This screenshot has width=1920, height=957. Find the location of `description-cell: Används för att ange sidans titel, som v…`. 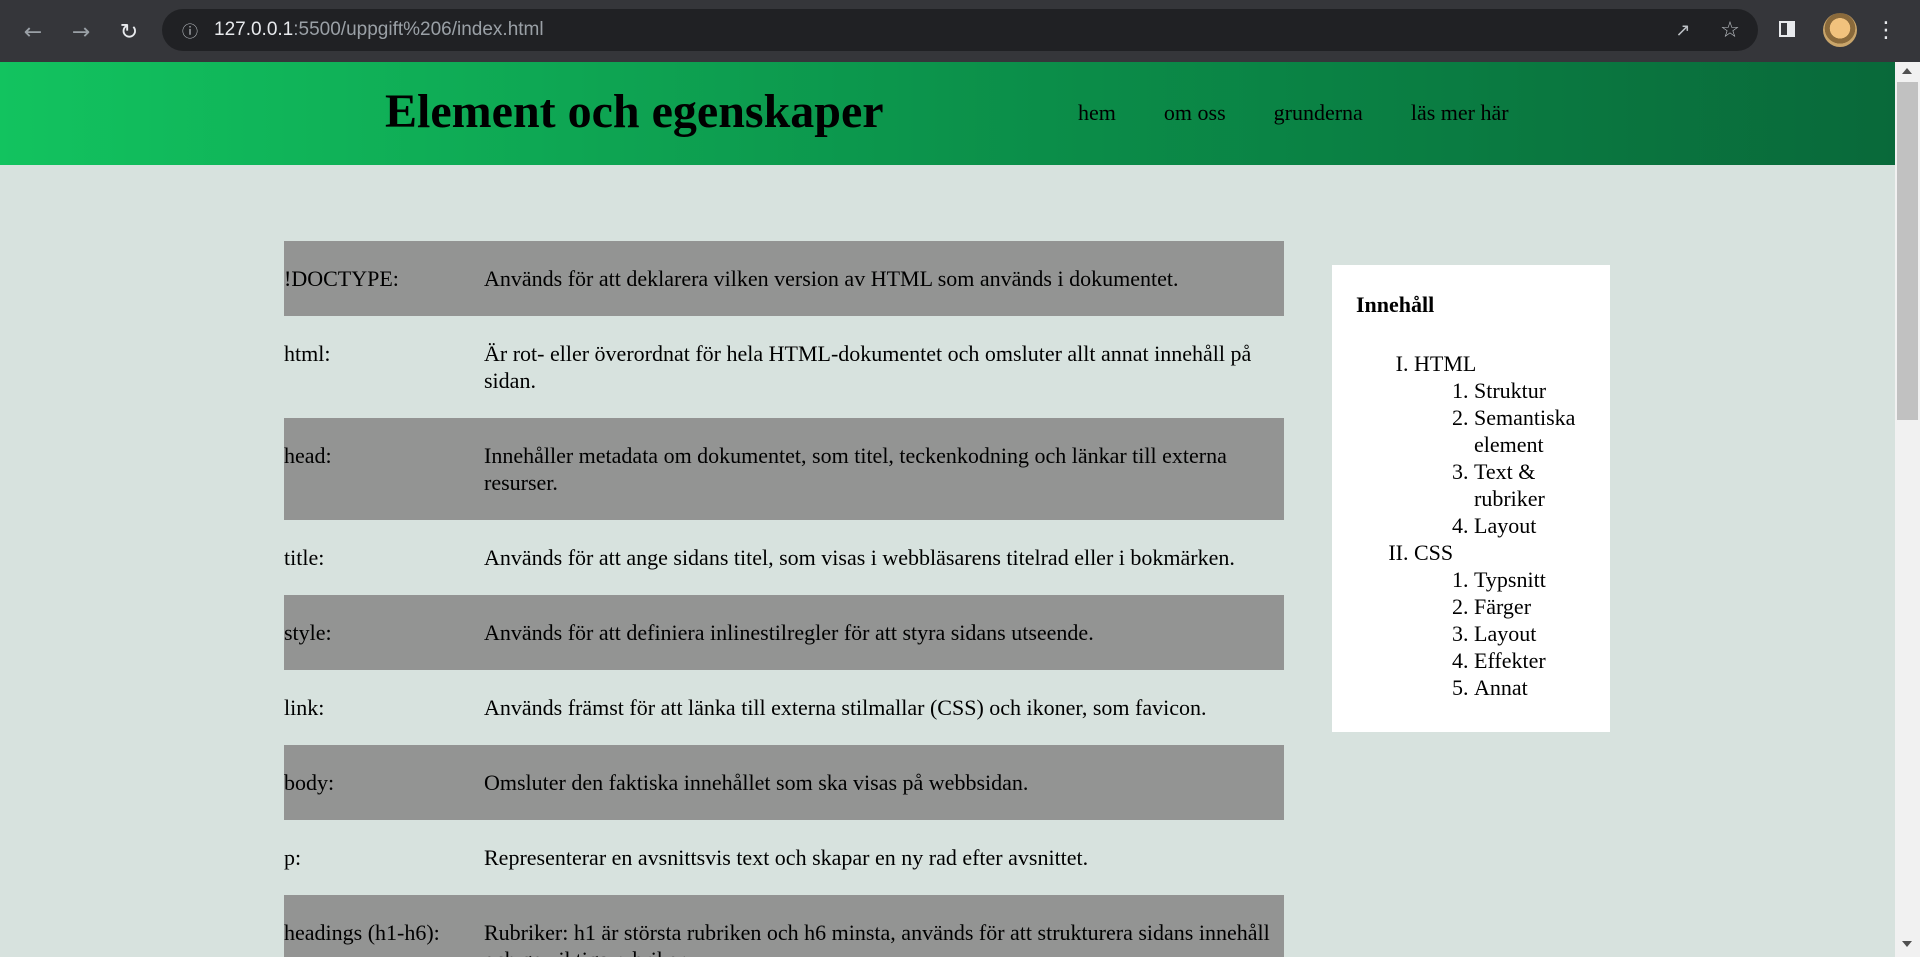

description-cell: Används för att ange sidans titel, som v… is located at coordinates (859, 557).